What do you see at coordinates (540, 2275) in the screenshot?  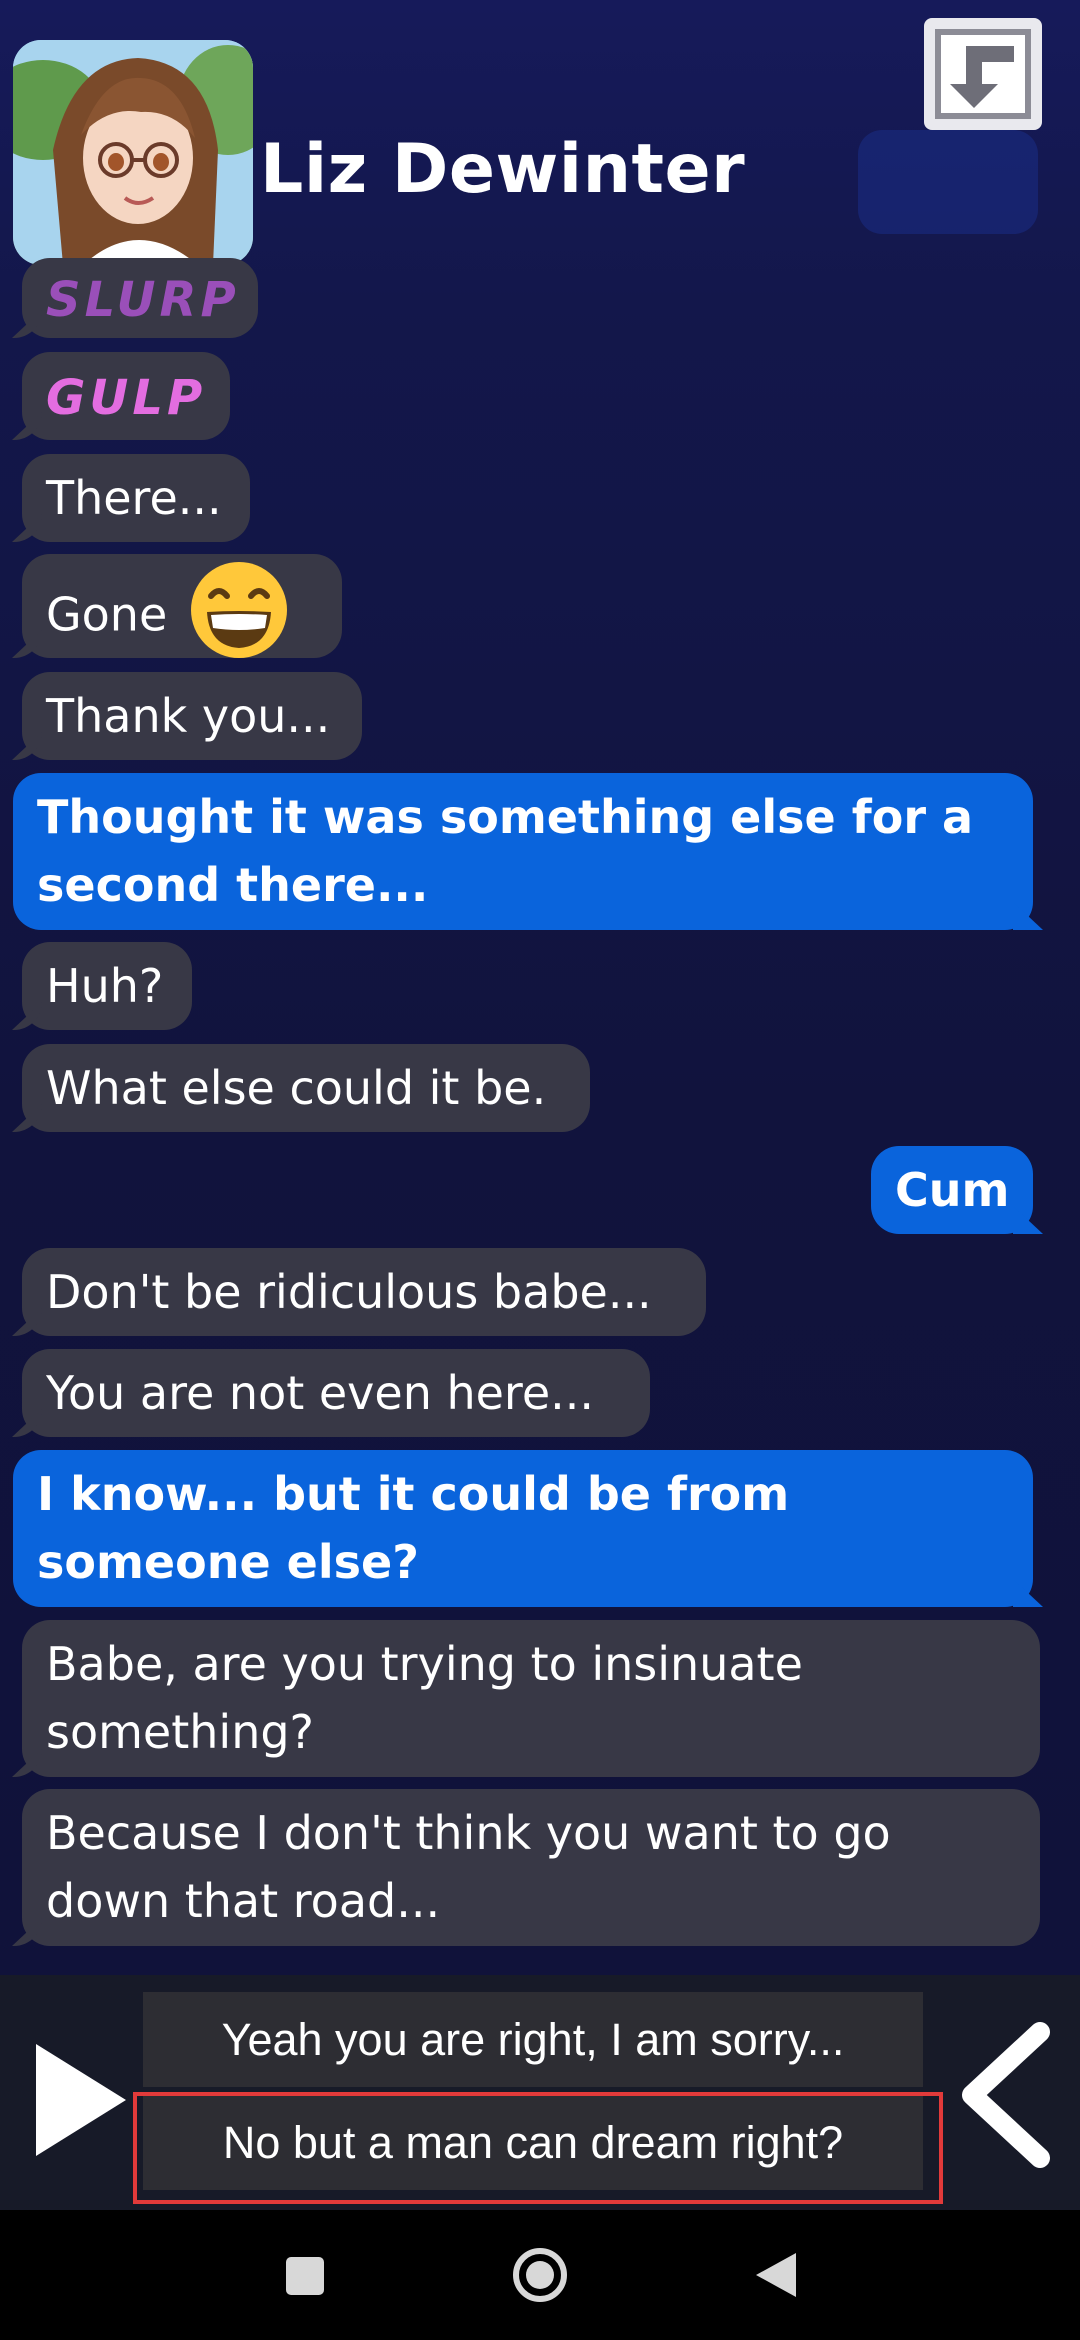 I see `home-circle-icon` at bounding box center [540, 2275].